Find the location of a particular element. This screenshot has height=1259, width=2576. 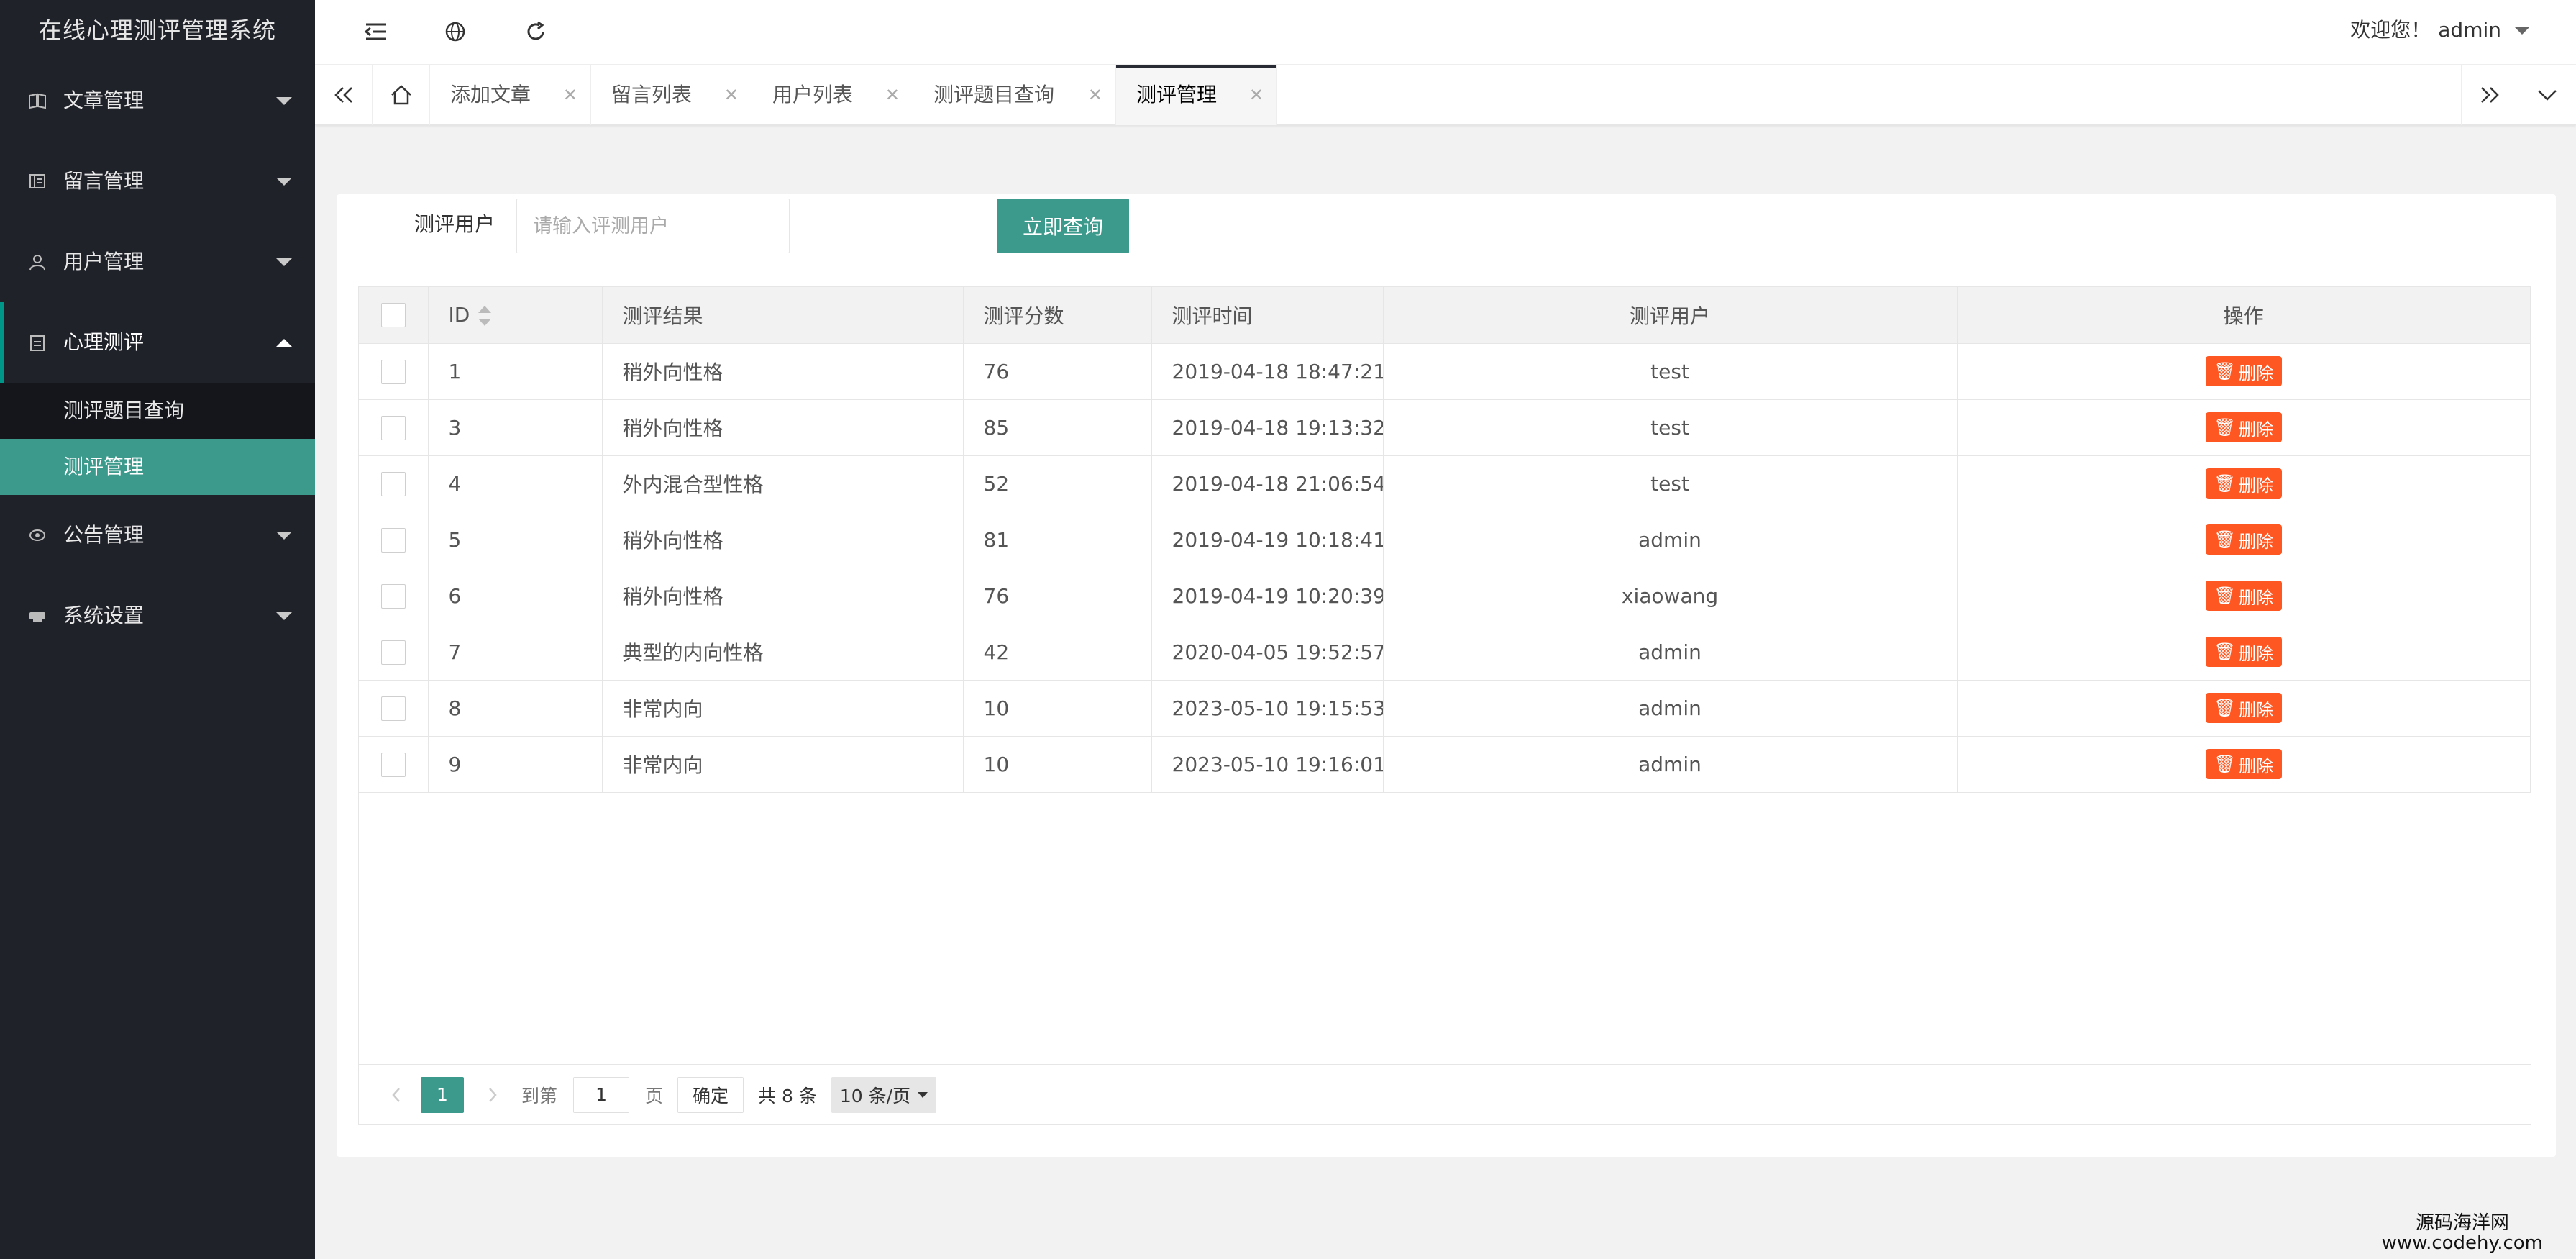

sidebar-submenu: 测评题目查询 测评管理 is located at coordinates (157, 439).